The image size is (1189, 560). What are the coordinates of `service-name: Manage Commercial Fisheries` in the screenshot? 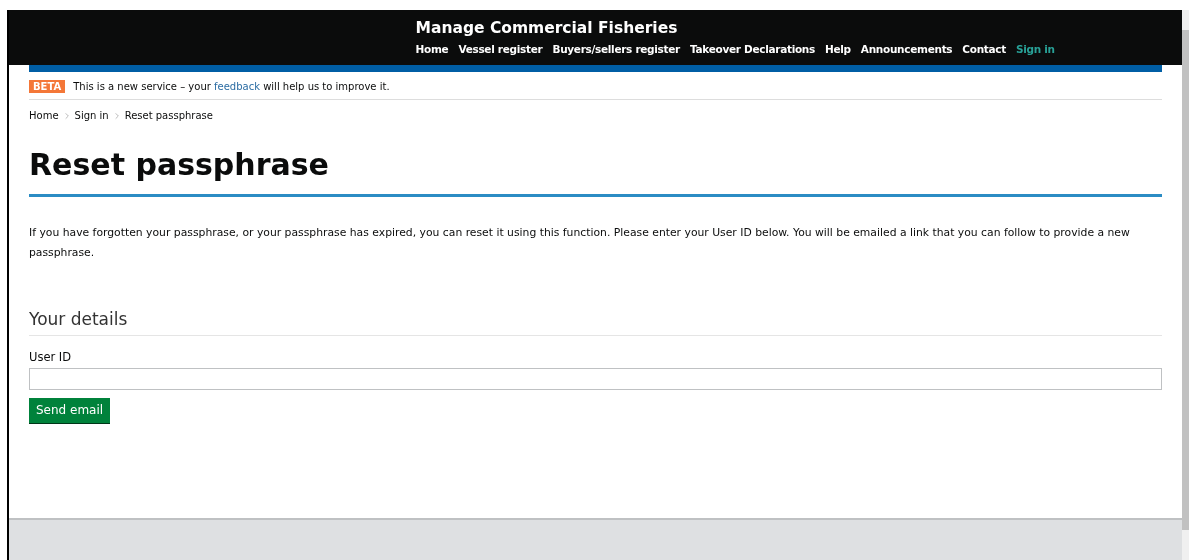 It's located at (546, 28).